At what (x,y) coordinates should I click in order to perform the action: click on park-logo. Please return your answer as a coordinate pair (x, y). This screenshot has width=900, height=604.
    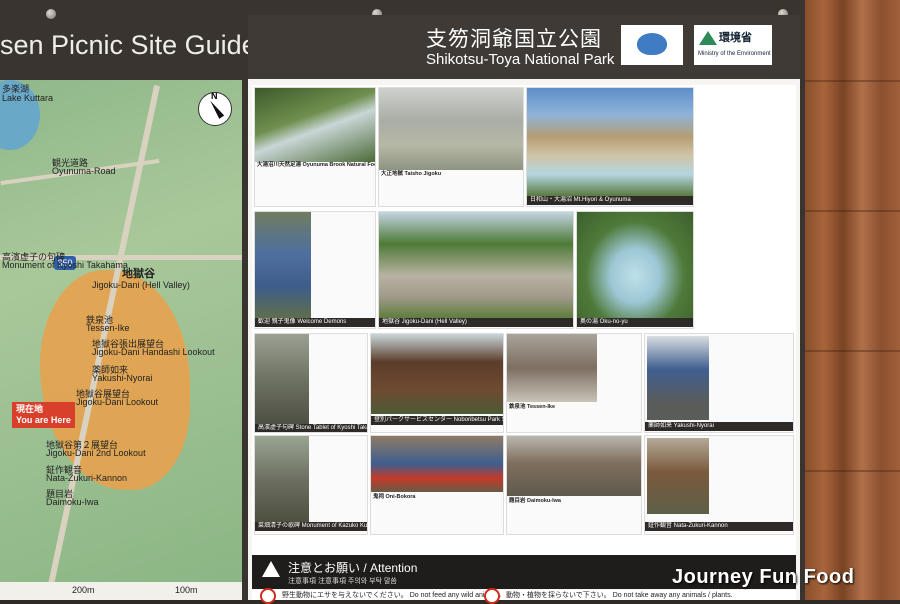
    Looking at the image, I should click on (652, 45).